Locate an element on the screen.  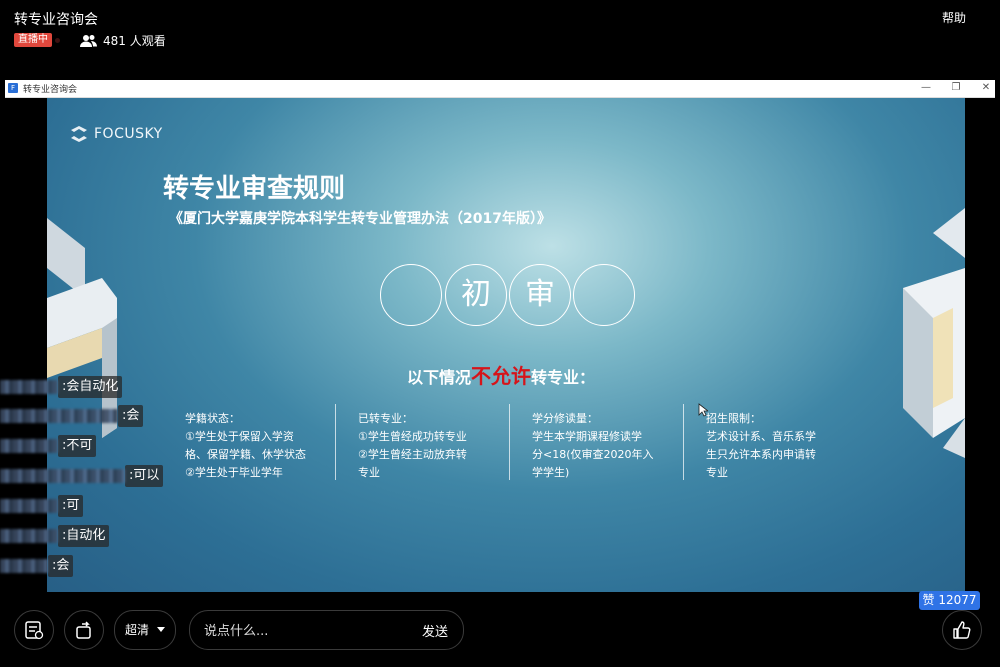
right-3d-shape-icon is located at coordinates (934, 333).